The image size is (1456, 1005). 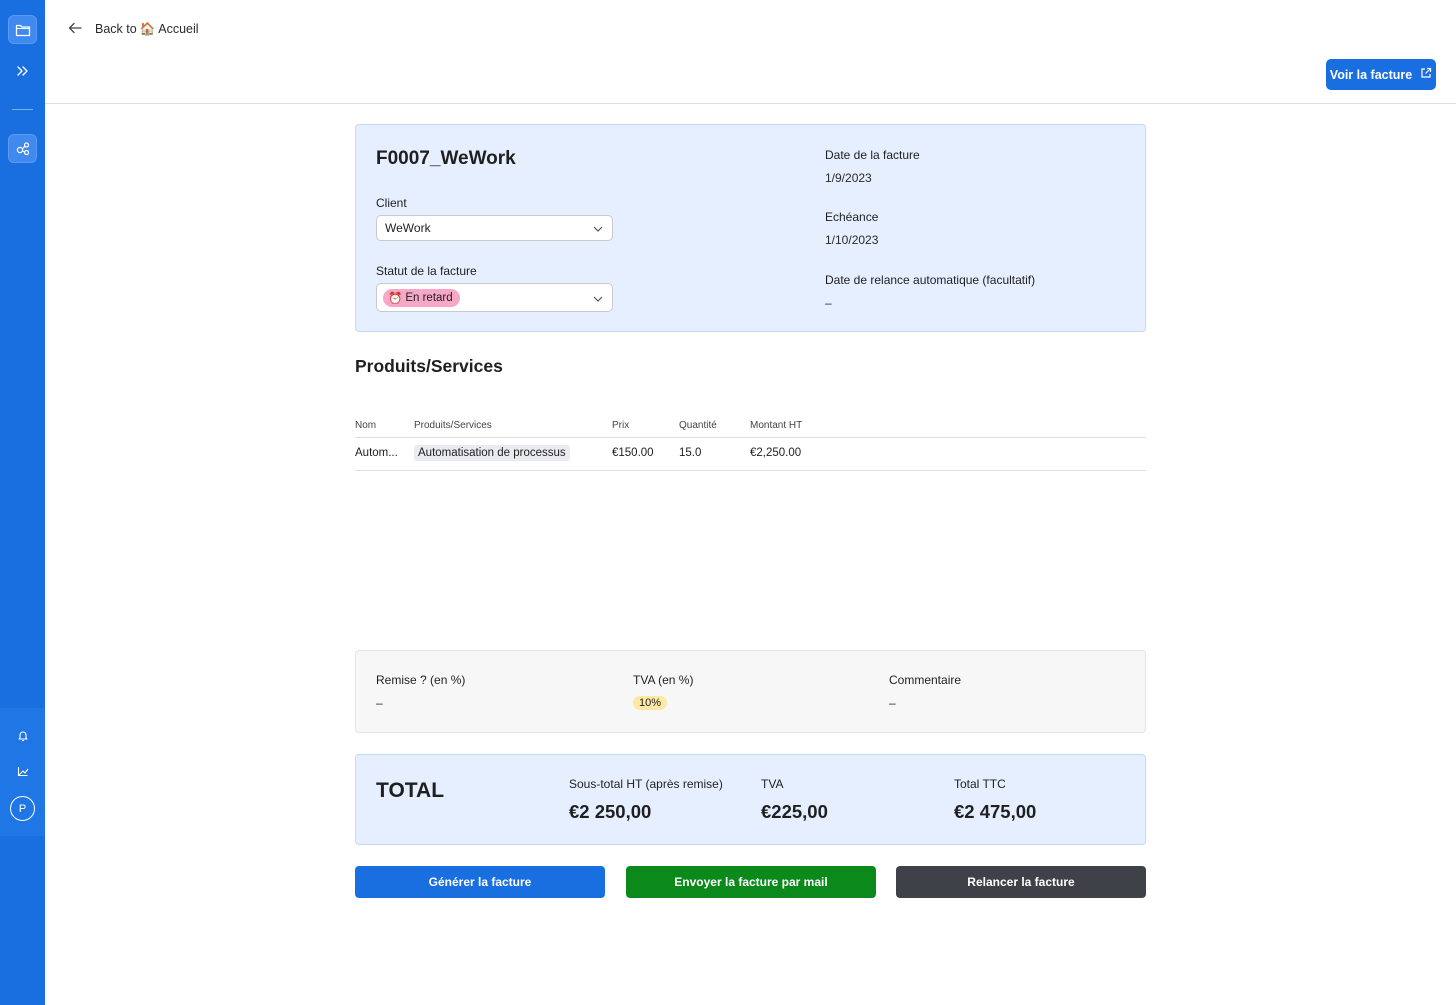 What do you see at coordinates (116, 29) in the screenshot?
I see `back-label: Back to` at bounding box center [116, 29].